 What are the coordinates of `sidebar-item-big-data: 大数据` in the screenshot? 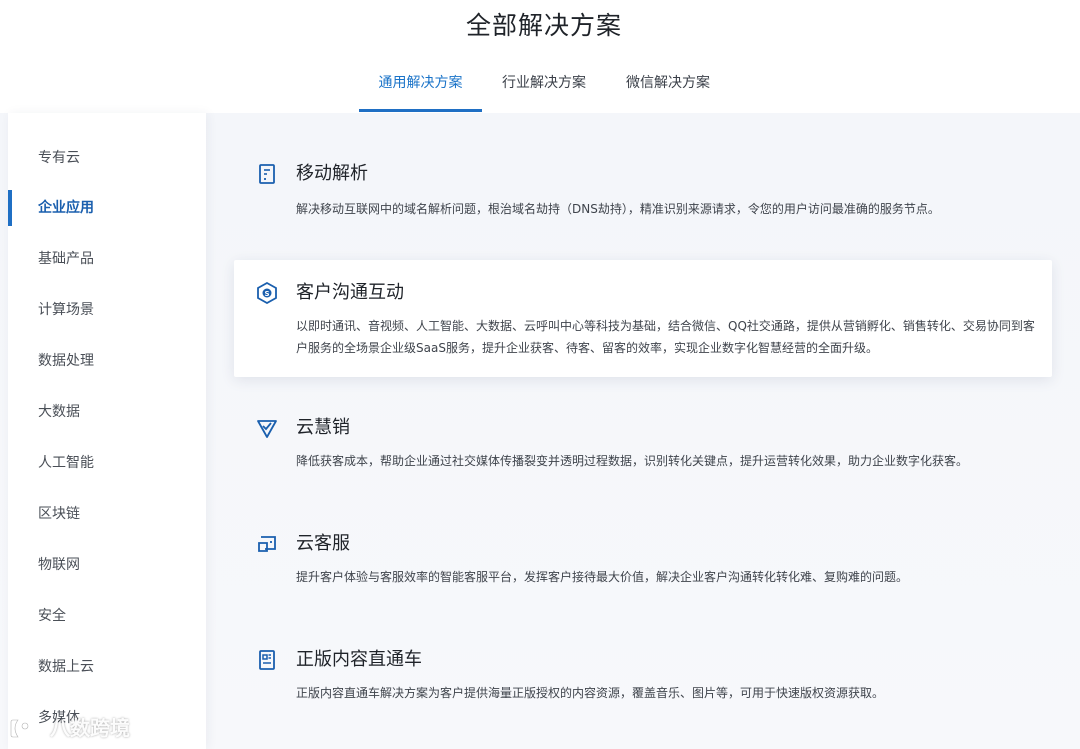 It's located at (107, 412).